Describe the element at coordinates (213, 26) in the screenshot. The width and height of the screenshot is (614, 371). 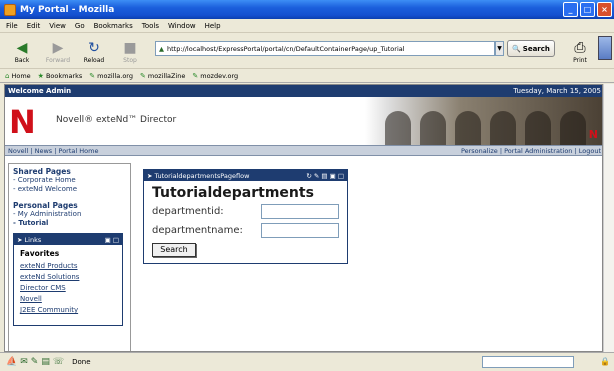
I see `menu-help: Help` at that location.